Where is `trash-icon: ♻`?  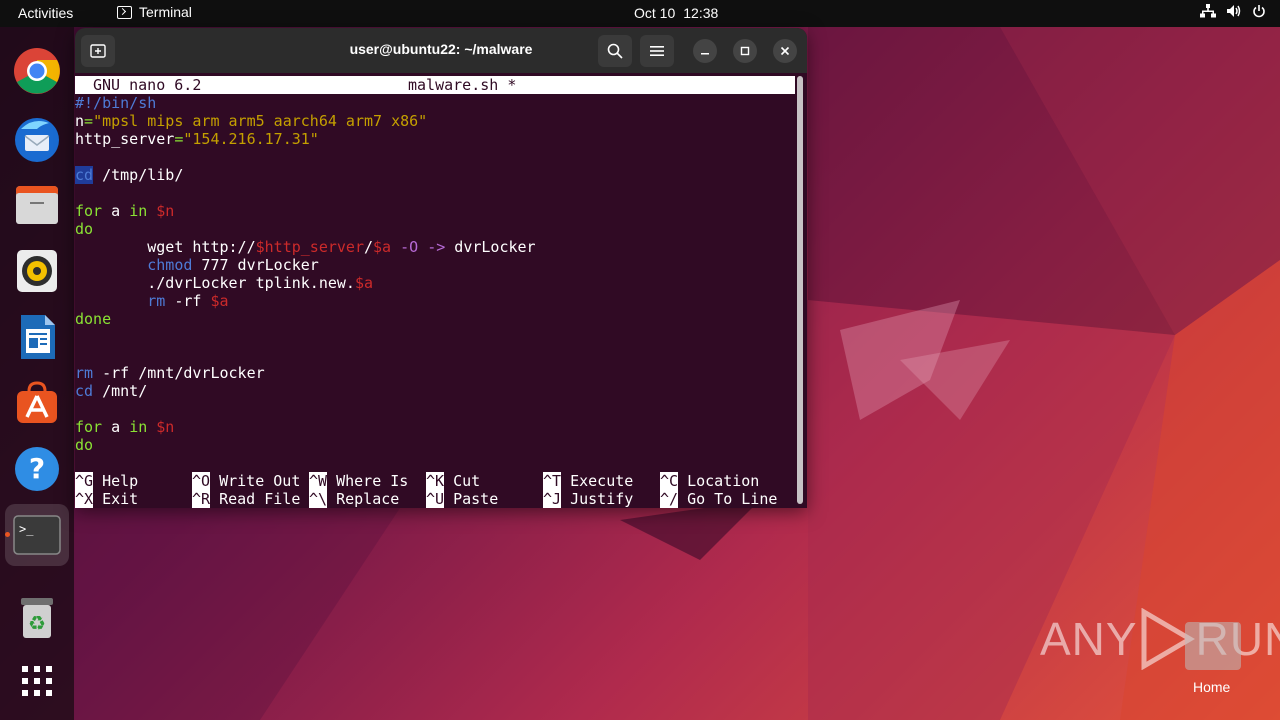 trash-icon: ♻ is located at coordinates (37, 618).